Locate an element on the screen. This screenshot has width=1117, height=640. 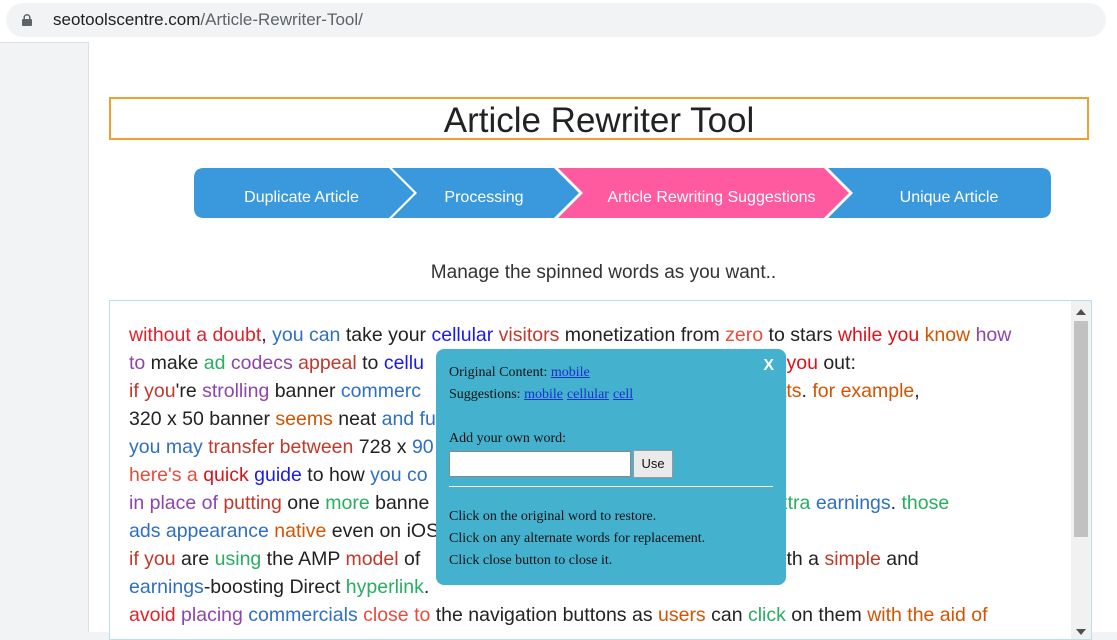
spun-word: visitors is located at coordinates (529, 335).